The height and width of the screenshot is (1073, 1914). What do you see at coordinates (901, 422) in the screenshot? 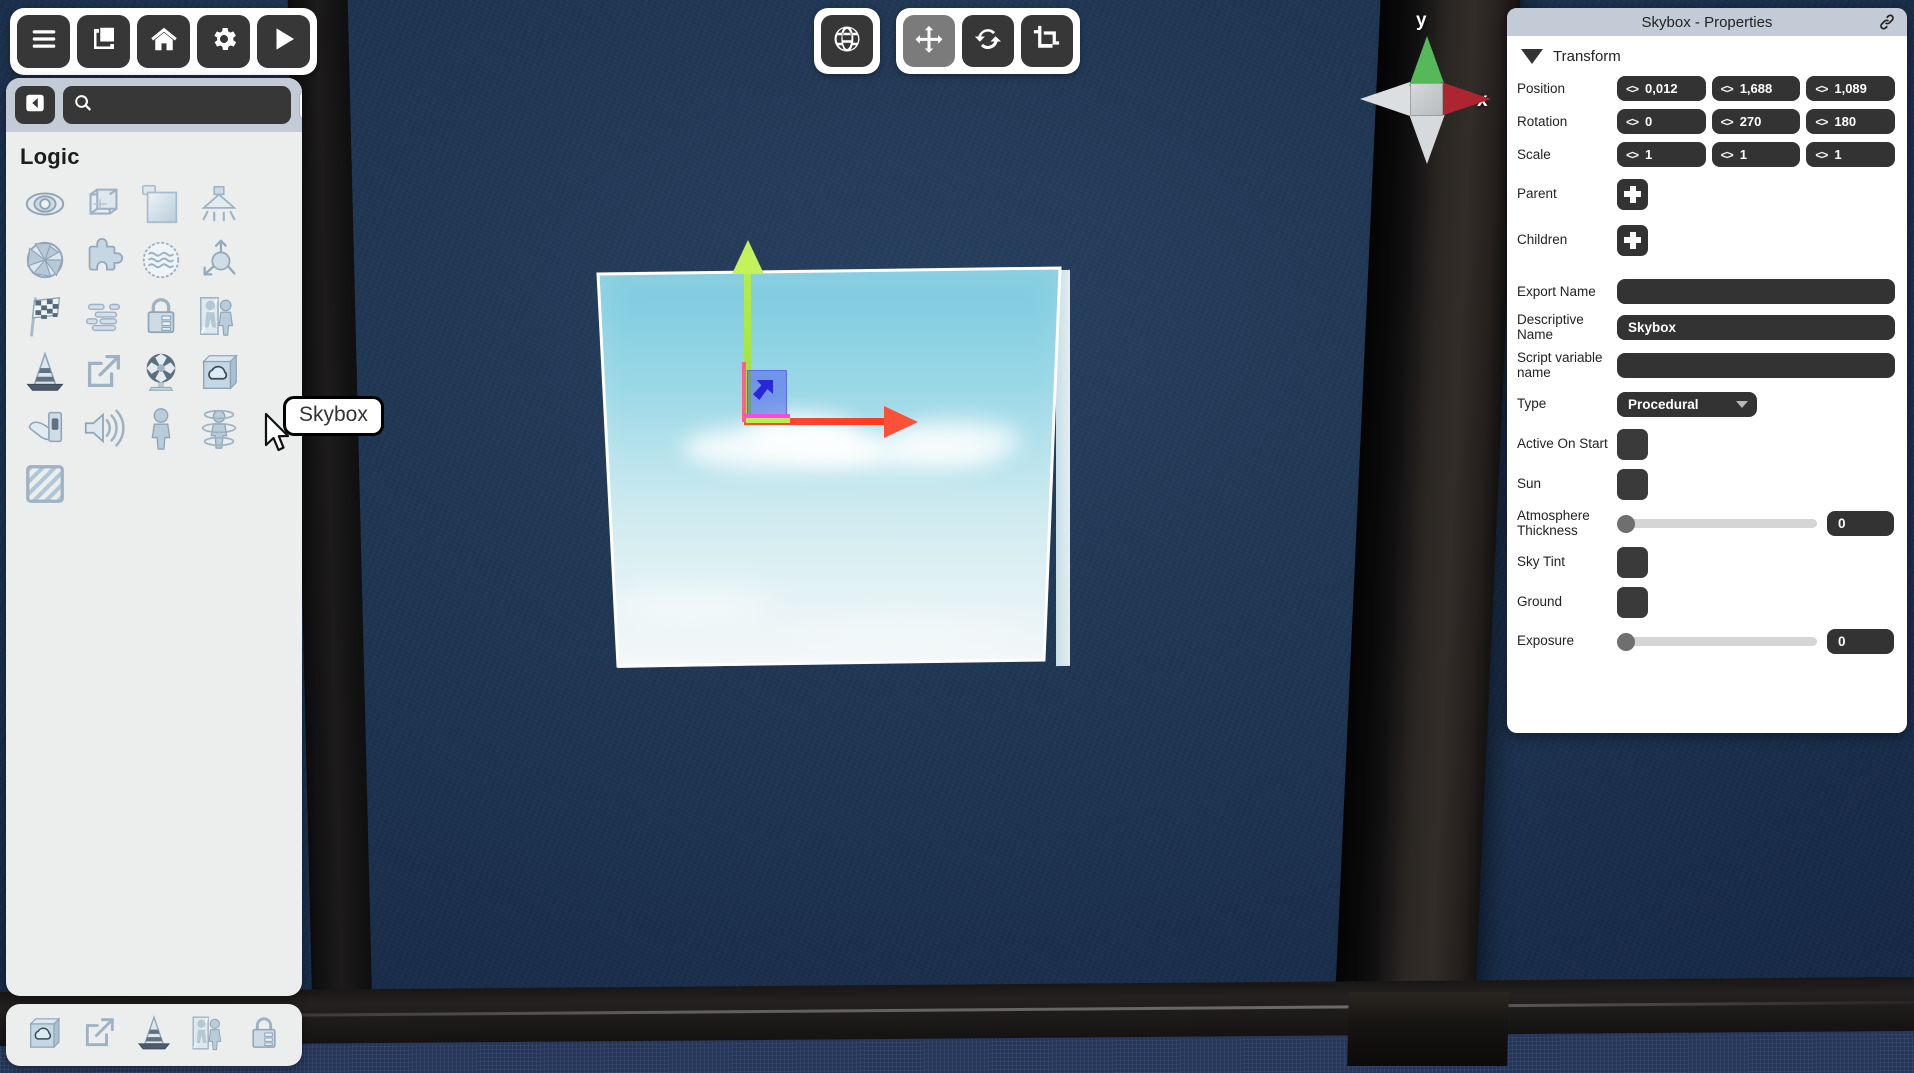
I see `gizmo-x-arrow` at bounding box center [901, 422].